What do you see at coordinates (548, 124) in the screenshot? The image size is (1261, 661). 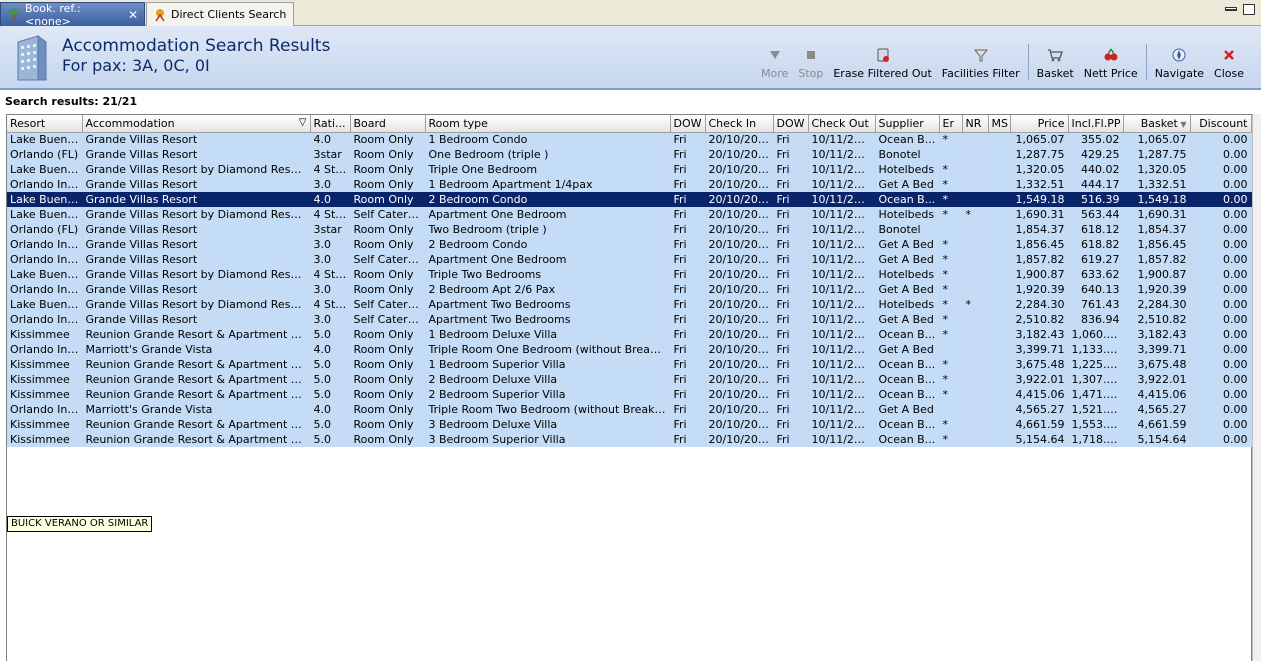 I see `column-header: Room type` at bounding box center [548, 124].